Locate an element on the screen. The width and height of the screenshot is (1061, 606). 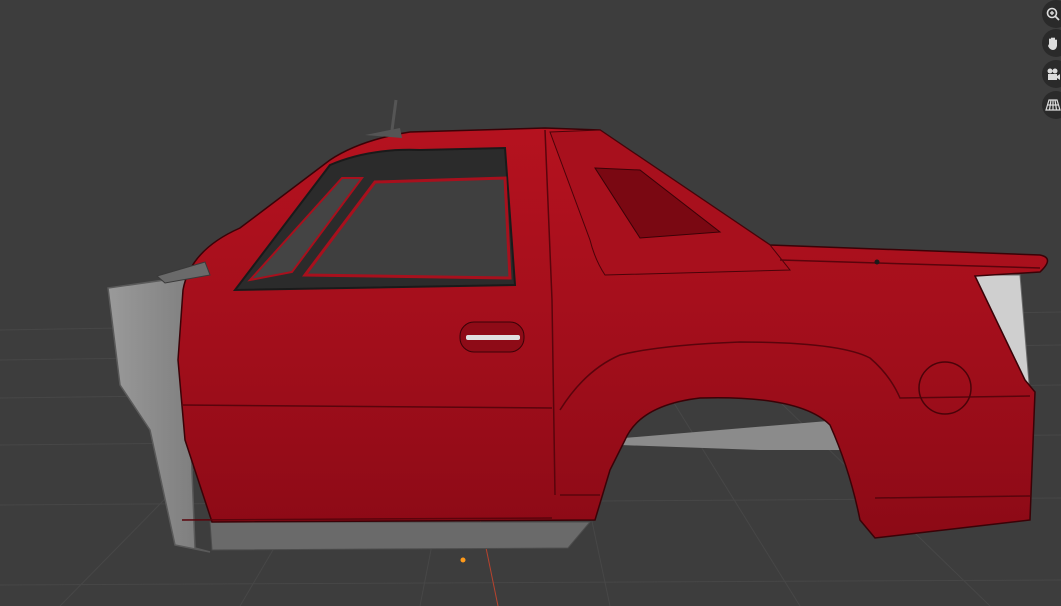
antenna is located at coordinates (394, 115).